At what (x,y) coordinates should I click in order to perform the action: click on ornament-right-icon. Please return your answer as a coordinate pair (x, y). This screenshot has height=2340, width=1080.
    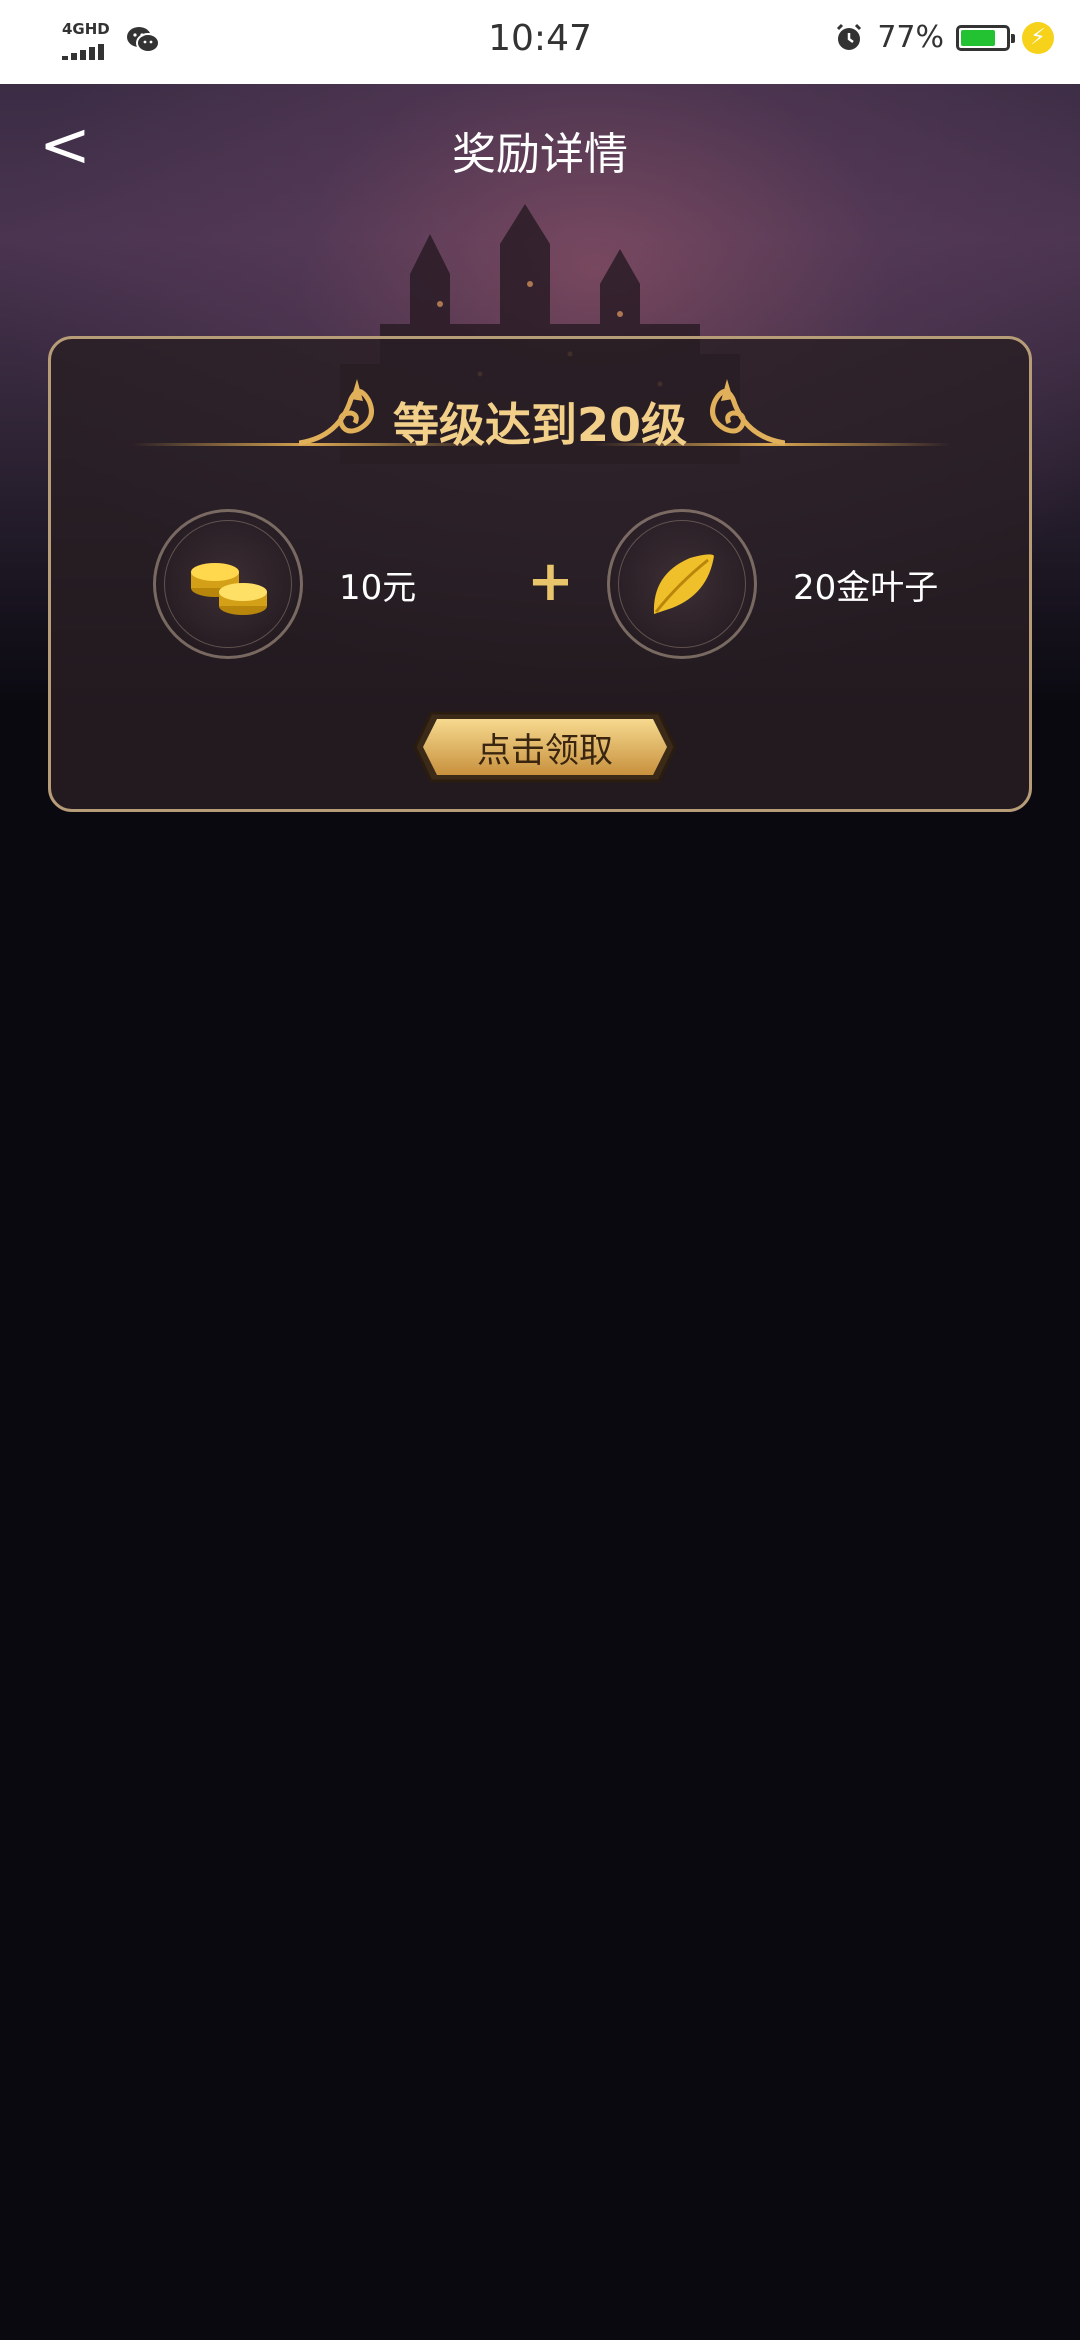
    Looking at the image, I should click on (747, 412).